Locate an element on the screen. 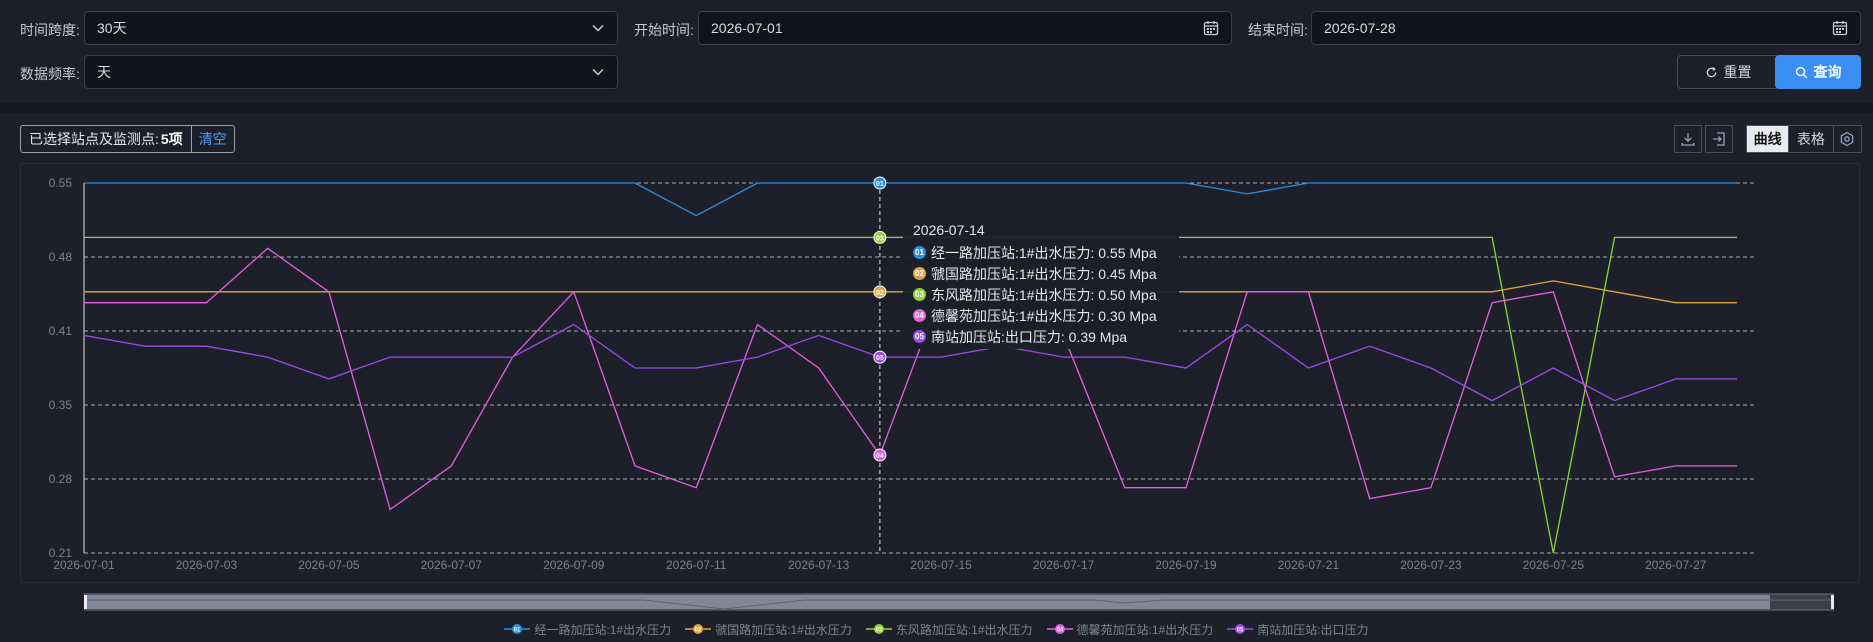  legend-label: 东风路加压站:1#出水压力 is located at coordinates (964, 629).